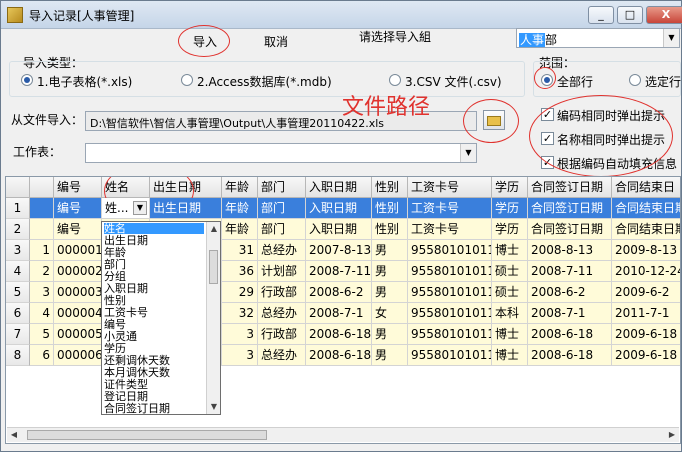  I want to click on table-cell: 29, so click(240, 292).